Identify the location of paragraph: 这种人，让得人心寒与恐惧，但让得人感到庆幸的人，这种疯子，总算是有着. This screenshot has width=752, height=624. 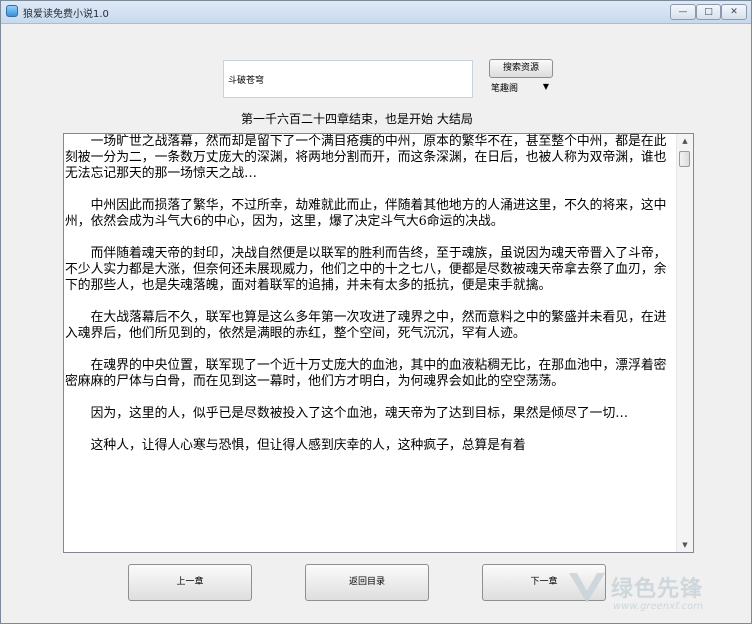
(308, 445).